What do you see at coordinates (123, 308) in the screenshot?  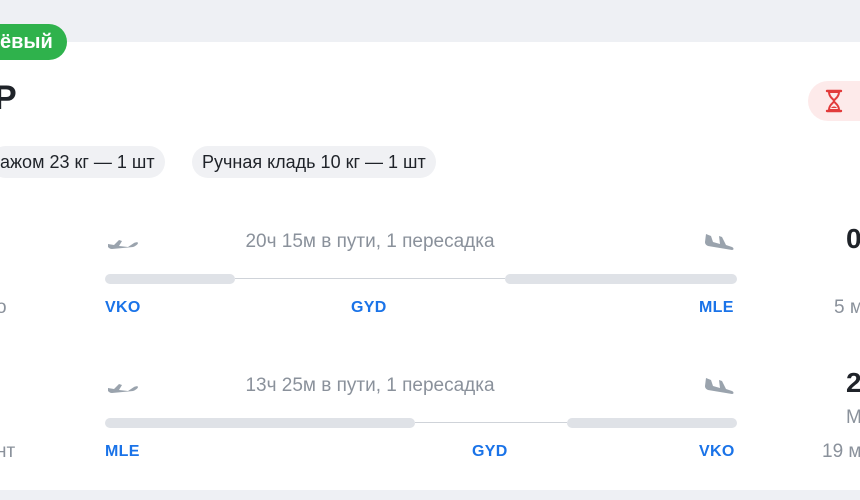 I see `airport-code-from: VKO` at bounding box center [123, 308].